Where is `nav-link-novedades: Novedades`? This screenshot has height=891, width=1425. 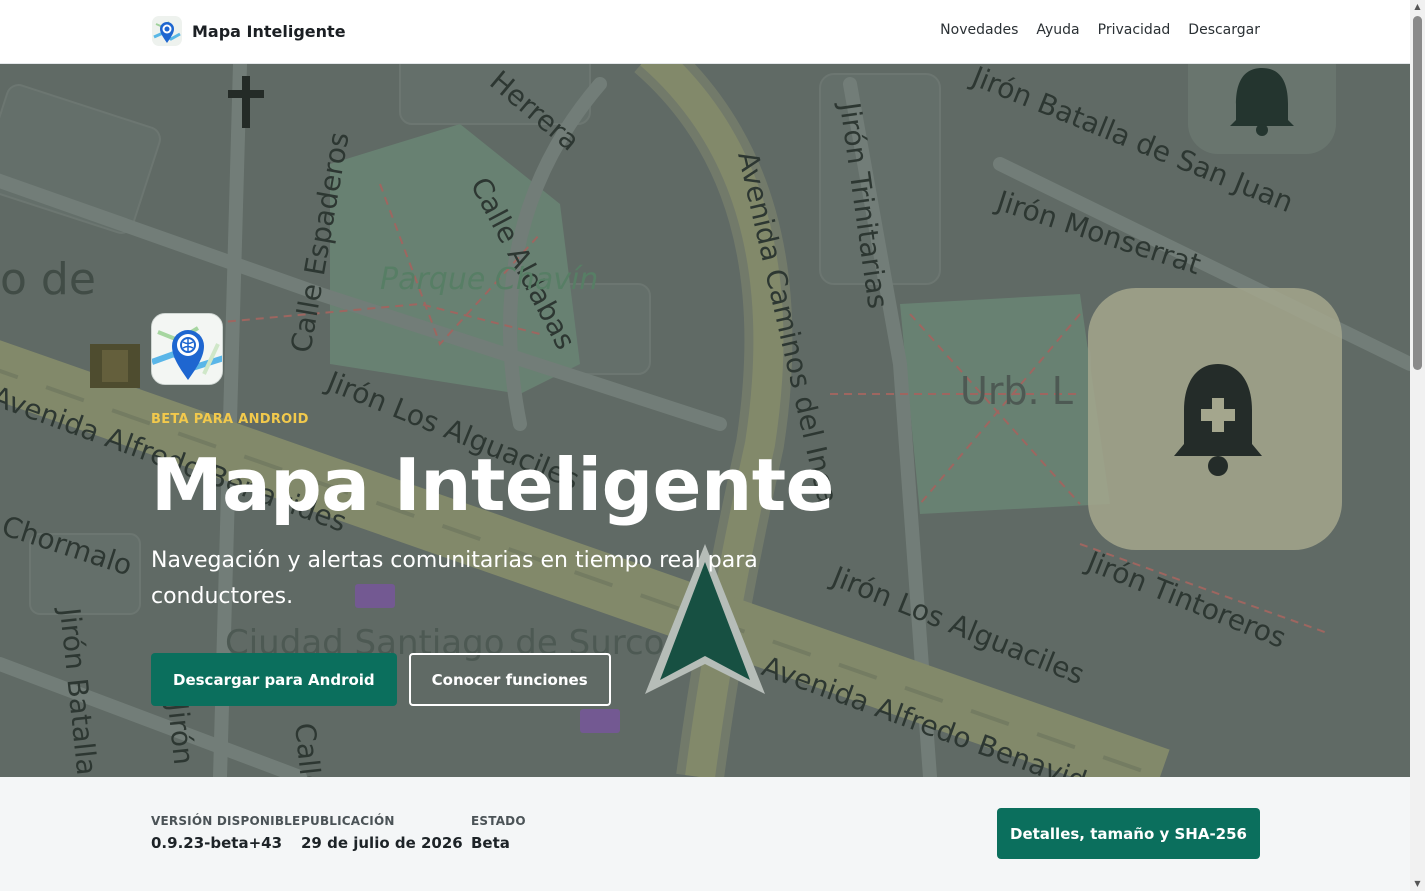
nav-link-novedades: Novedades is located at coordinates (979, 30).